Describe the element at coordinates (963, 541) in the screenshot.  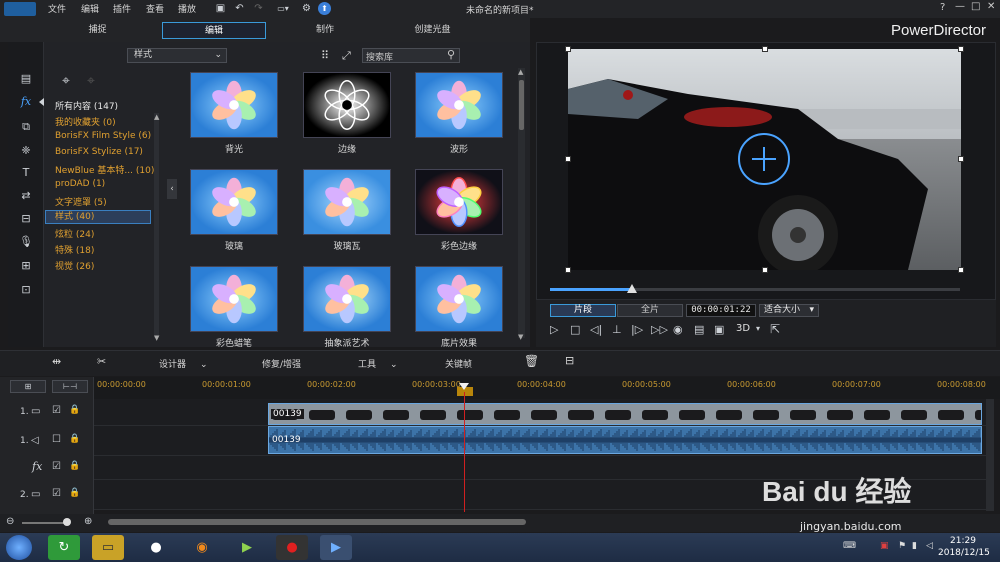
I see `clock-time: 21:29` at that location.